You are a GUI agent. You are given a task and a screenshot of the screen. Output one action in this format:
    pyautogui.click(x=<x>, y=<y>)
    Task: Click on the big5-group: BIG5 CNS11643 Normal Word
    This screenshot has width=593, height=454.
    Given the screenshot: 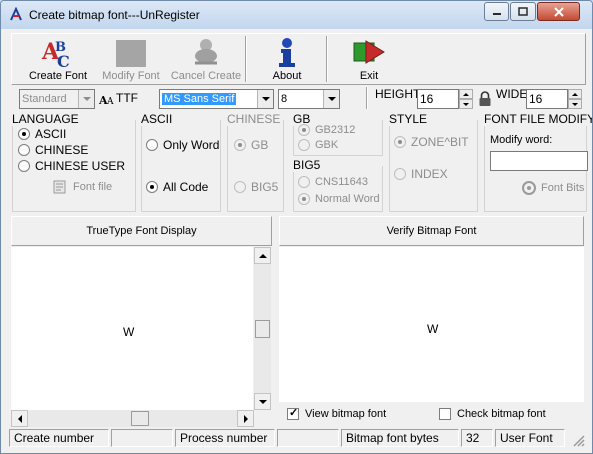 What is the action you would take?
    pyautogui.click(x=338, y=185)
    